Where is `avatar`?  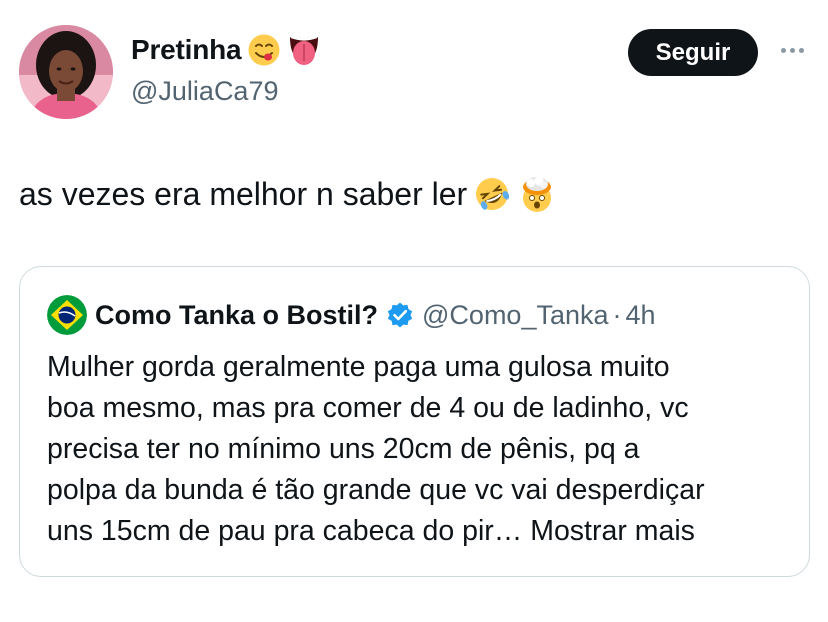
avatar is located at coordinates (66, 72).